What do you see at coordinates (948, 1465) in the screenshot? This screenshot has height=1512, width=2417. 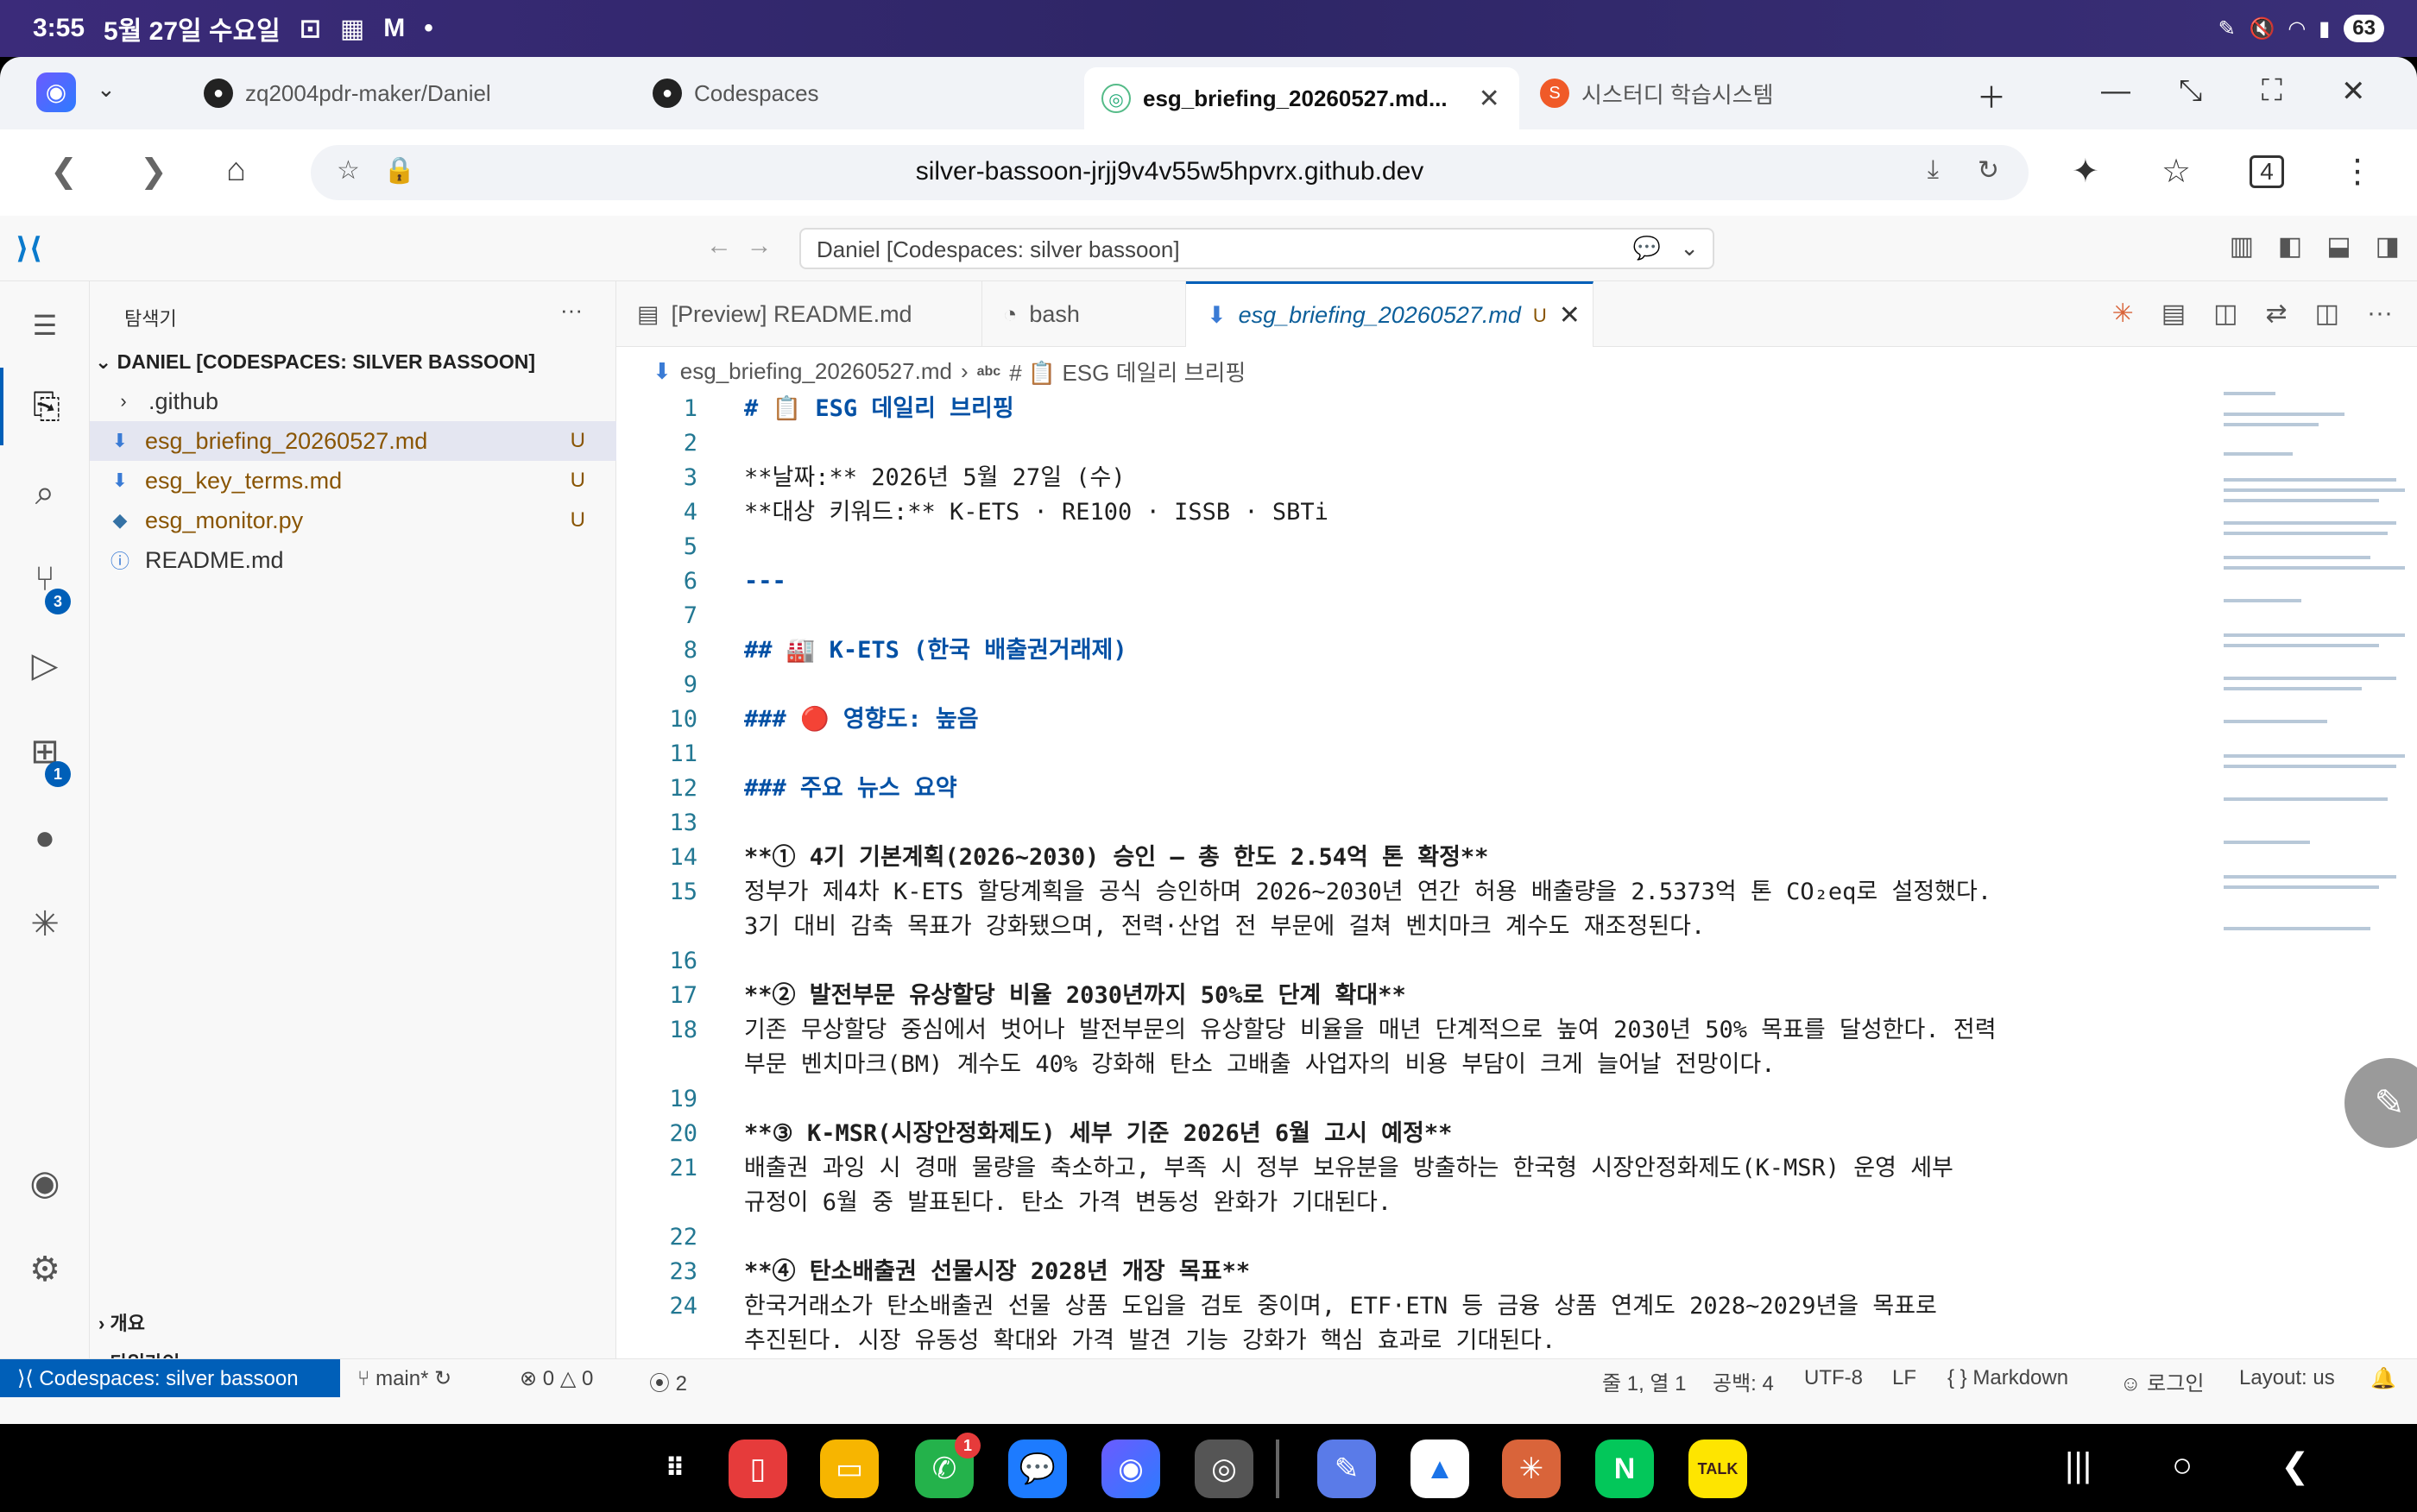 I see `phone-app-icon: ✆ 1` at bounding box center [948, 1465].